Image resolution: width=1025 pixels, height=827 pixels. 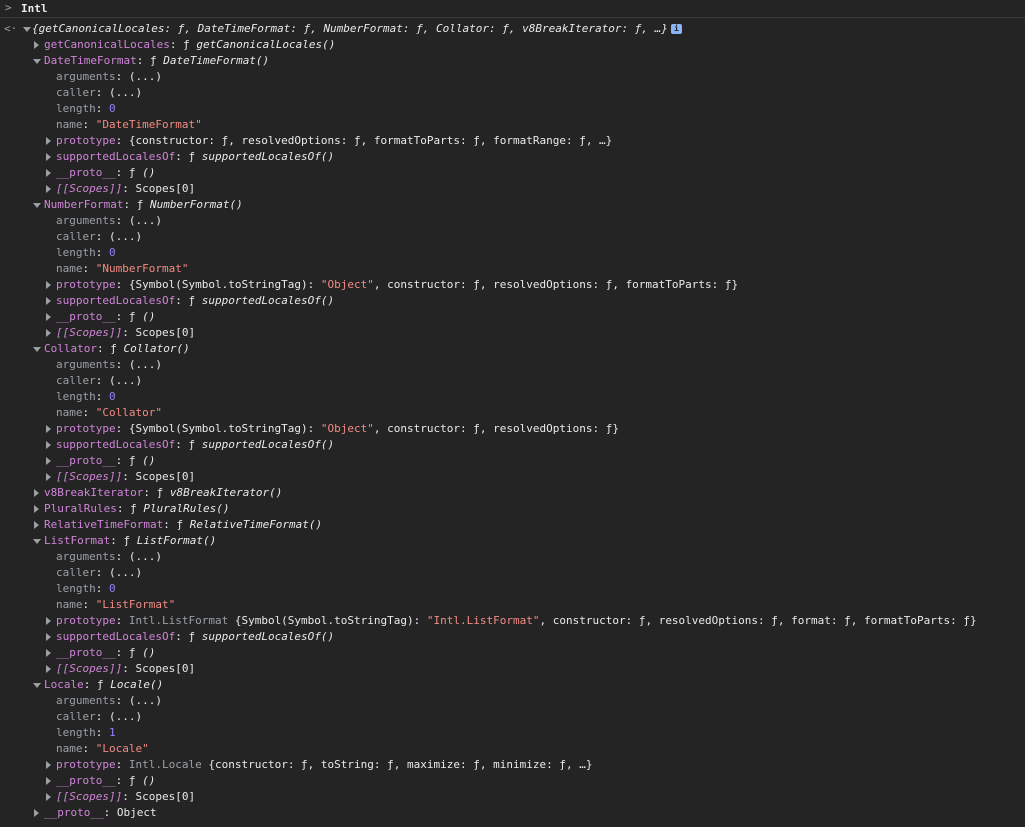 What do you see at coordinates (94, 492) in the screenshot?
I see `property-key: v8BreakIterator` at bounding box center [94, 492].